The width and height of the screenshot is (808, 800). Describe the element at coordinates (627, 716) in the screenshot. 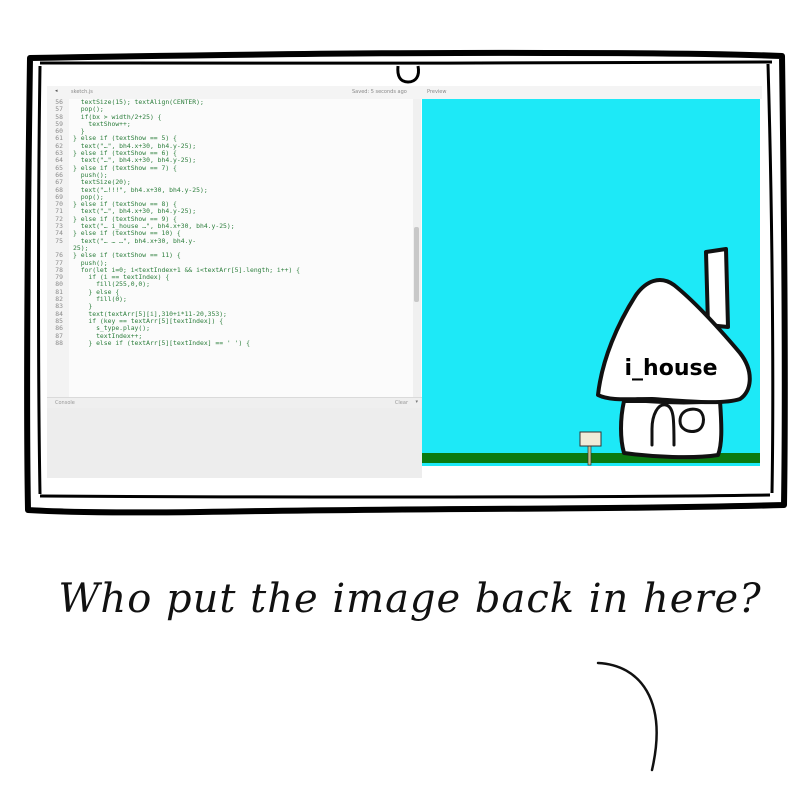

I see `curved-arrow-stroke` at that location.